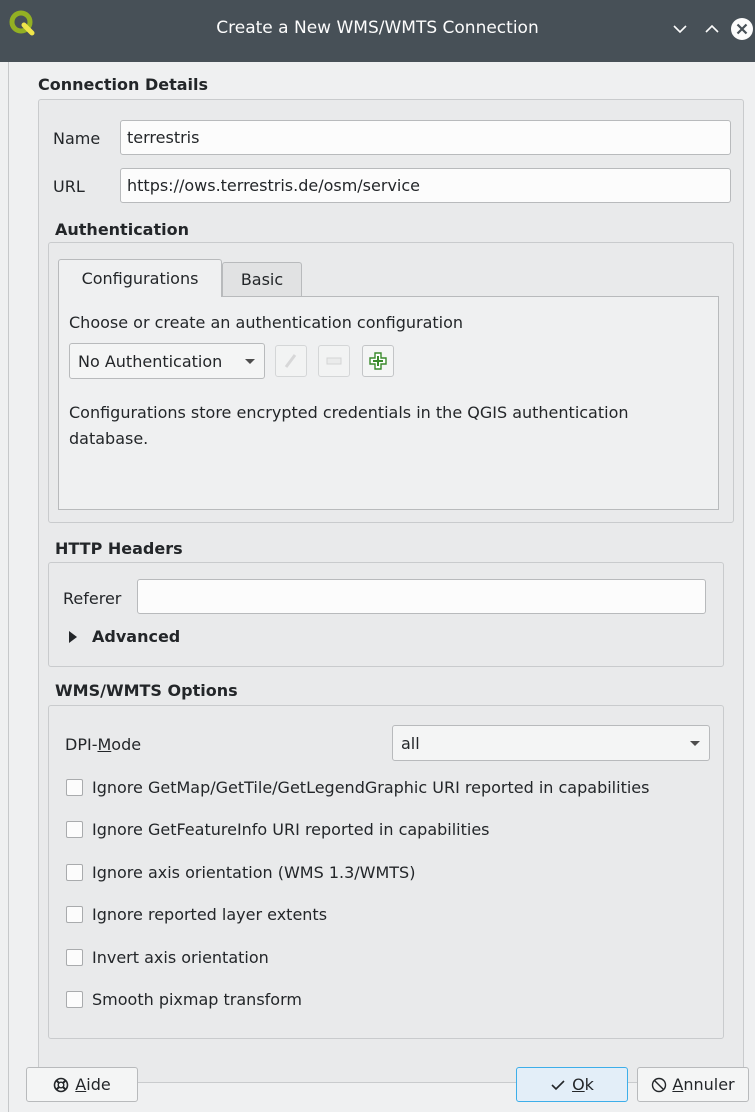 This screenshot has height=1112, width=755. I want to click on plus-icon, so click(378, 361).